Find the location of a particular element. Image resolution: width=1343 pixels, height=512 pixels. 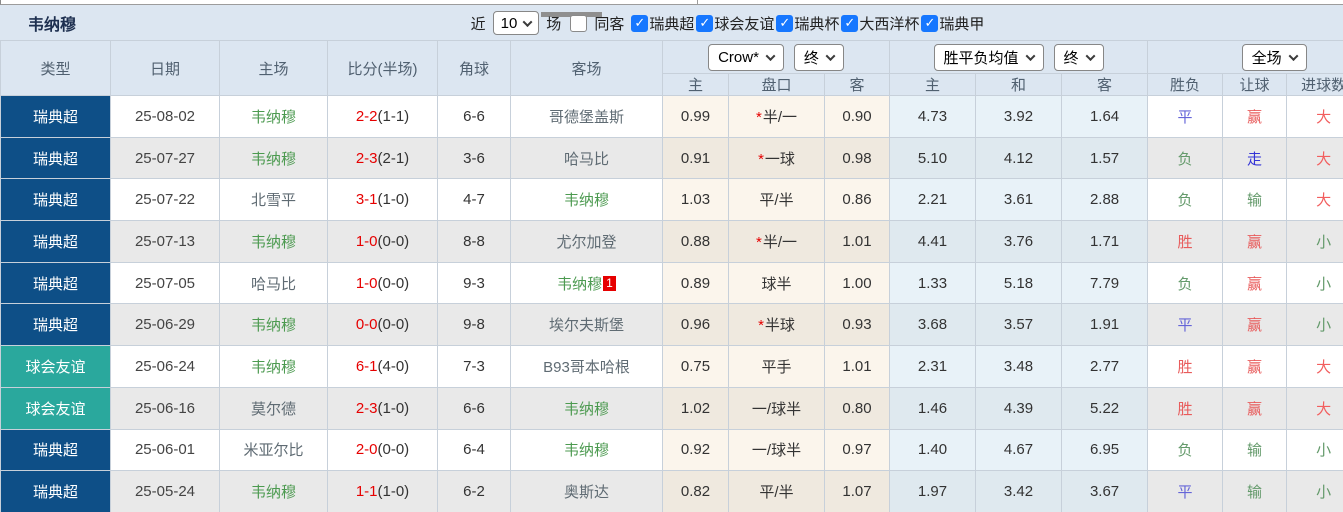

corners-cell: 3-6 is located at coordinates (474, 158).